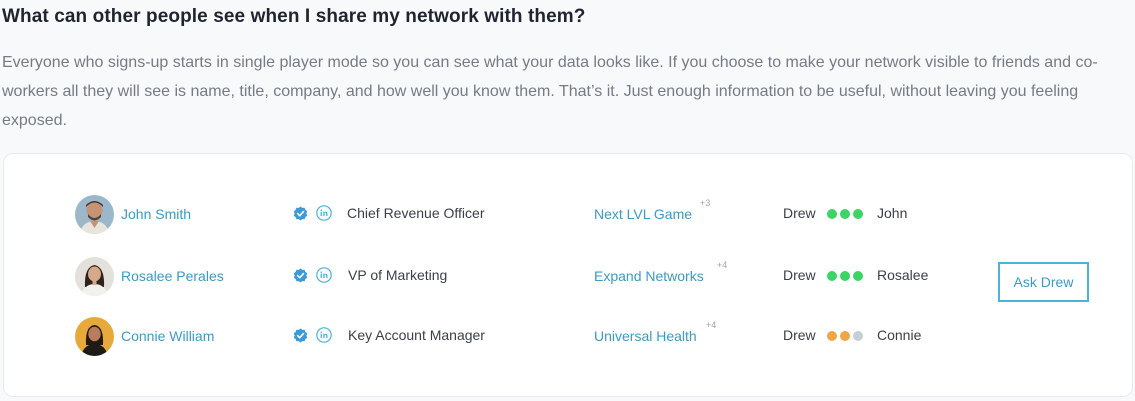  What do you see at coordinates (156, 214) in the screenshot?
I see `contact-name-link: John Smith` at bounding box center [156, 214].